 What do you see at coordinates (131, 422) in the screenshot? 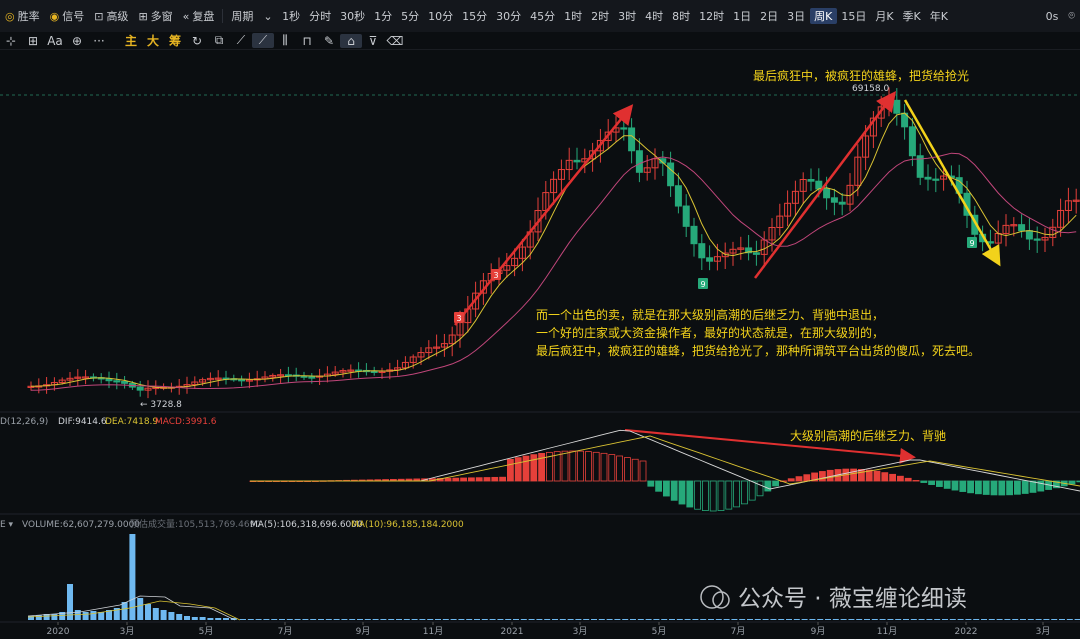
I see `macd-dea-value: DEA:7418.9` at bounding box center [131, 422].